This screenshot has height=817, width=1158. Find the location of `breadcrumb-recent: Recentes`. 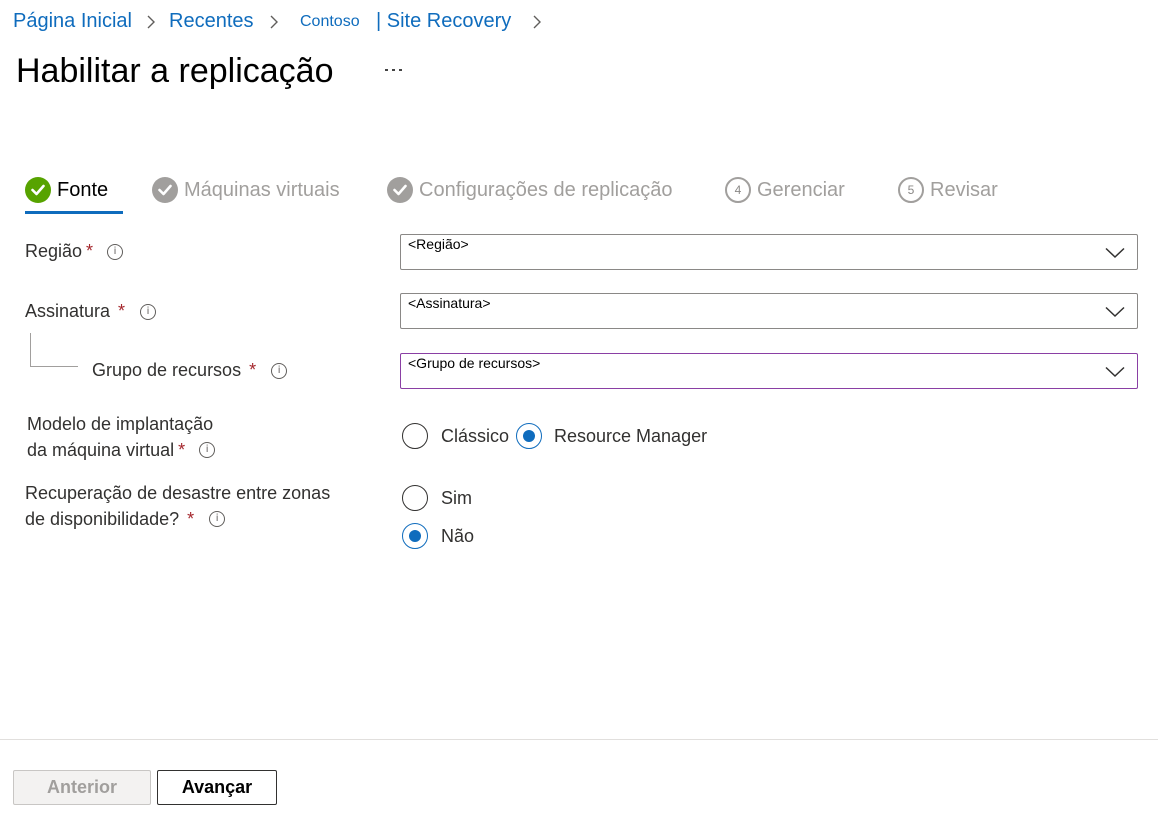

breadcrumb-recent: Recentes is located at coordinates (211, 21).